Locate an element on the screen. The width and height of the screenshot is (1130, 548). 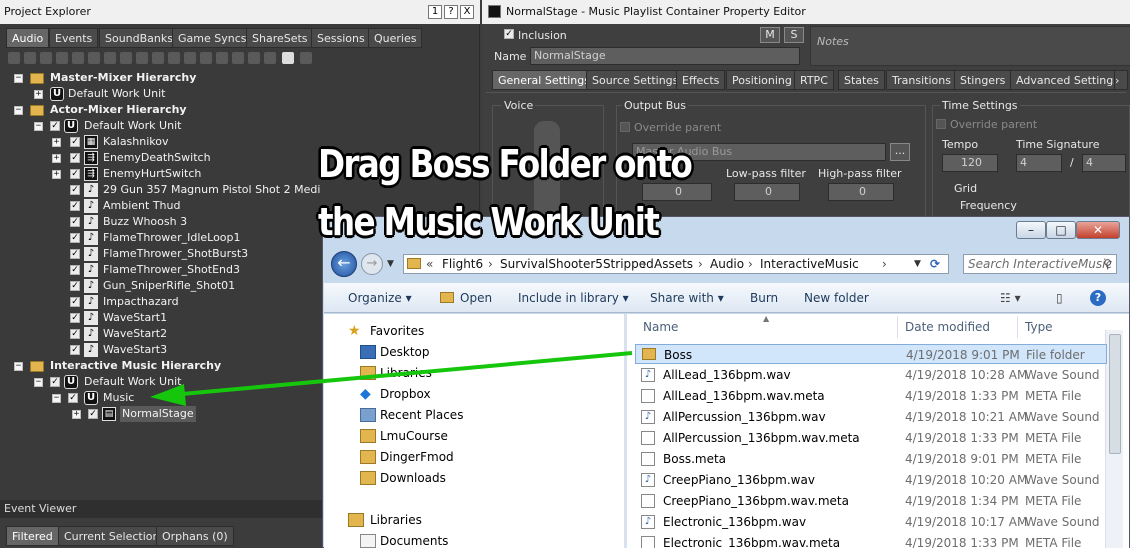
drag-arrow is located at coordinates (391, 378).